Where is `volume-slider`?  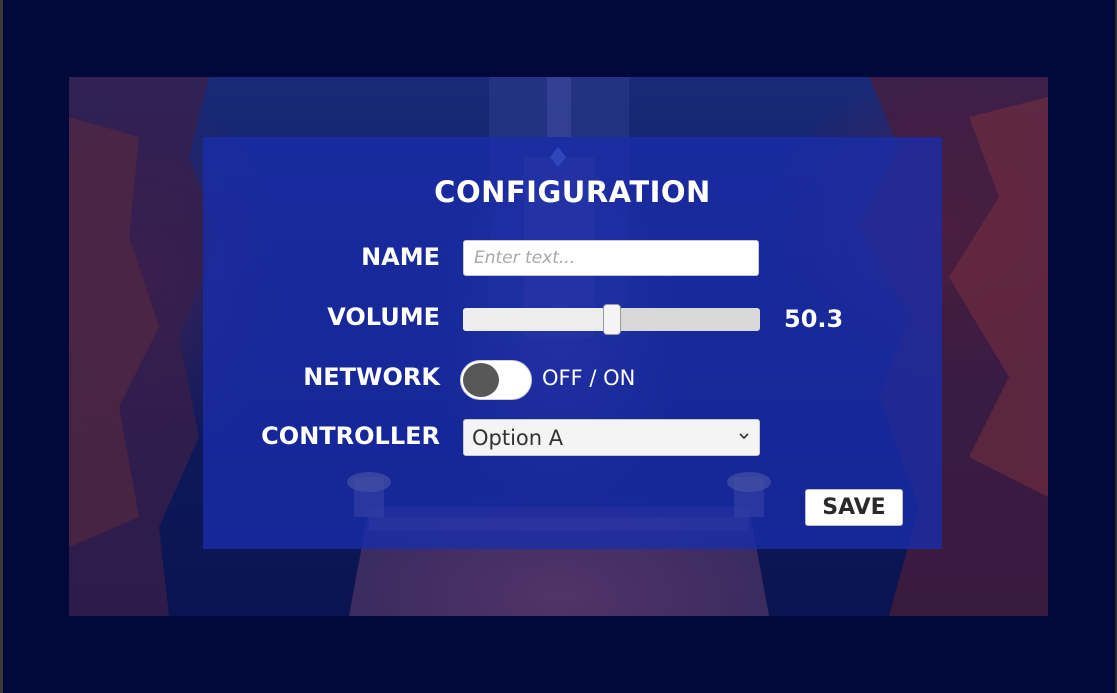 volume-slider is located at coordinates (611, 319).